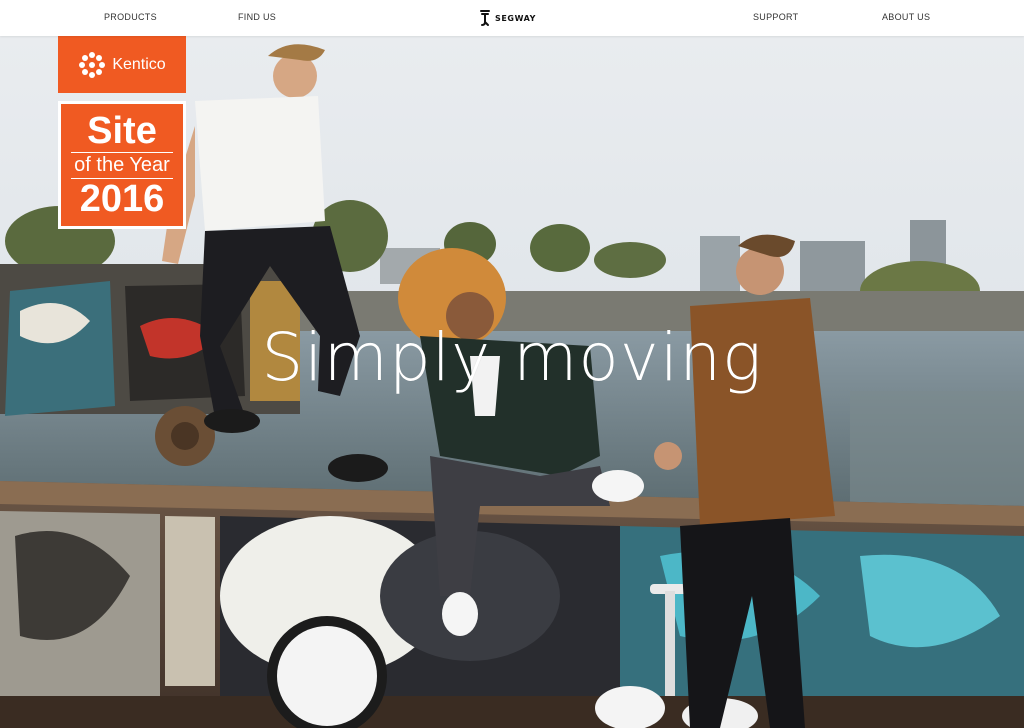 The width and height of the screenshot is (1024, 728). I want to click on nav-products: PRODUCTS, so click(130, 17).